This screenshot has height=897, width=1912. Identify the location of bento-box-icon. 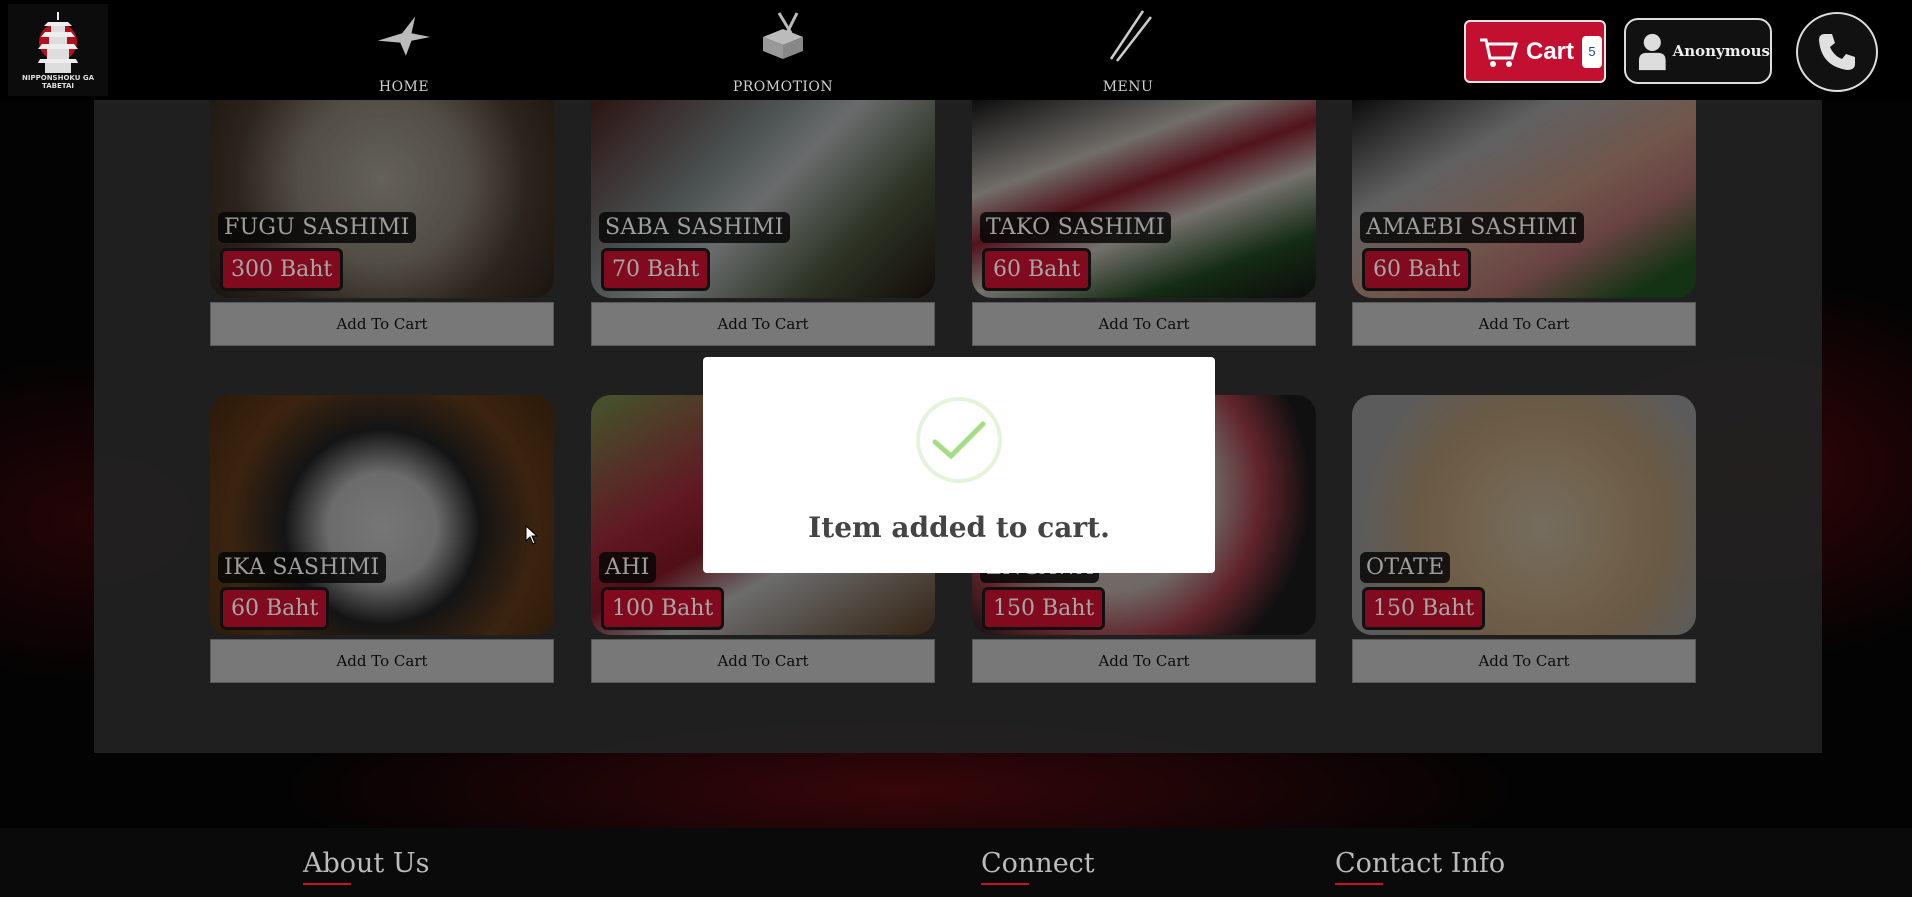
(783, 36).